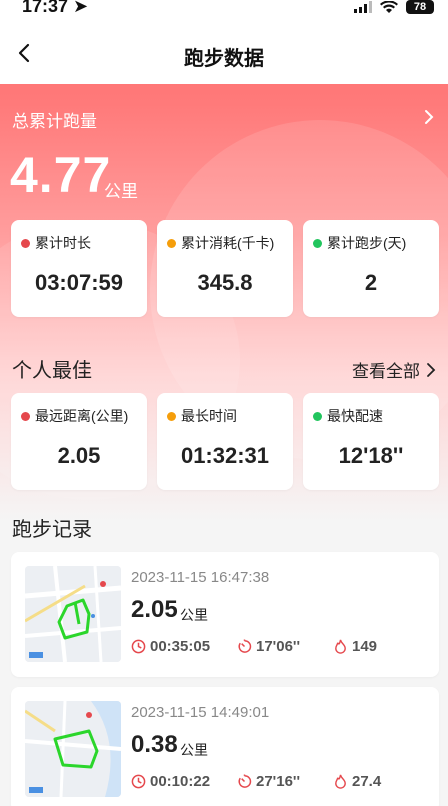 This screenshot has height=806, width=448. Describe the element at coordinates (63, 243) in the screenshot. I see `stat-label: 累计时长` at that location.